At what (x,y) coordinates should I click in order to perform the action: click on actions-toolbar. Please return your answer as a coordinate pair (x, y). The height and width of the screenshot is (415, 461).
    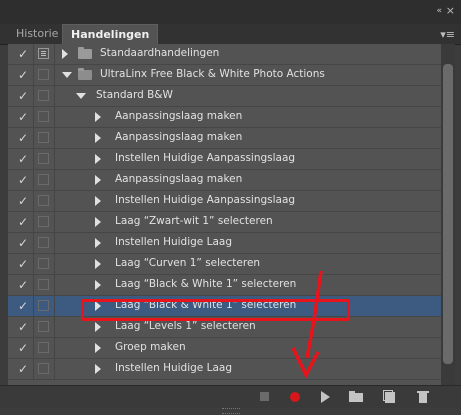
    Looking at the image, I should click on (230, 396).